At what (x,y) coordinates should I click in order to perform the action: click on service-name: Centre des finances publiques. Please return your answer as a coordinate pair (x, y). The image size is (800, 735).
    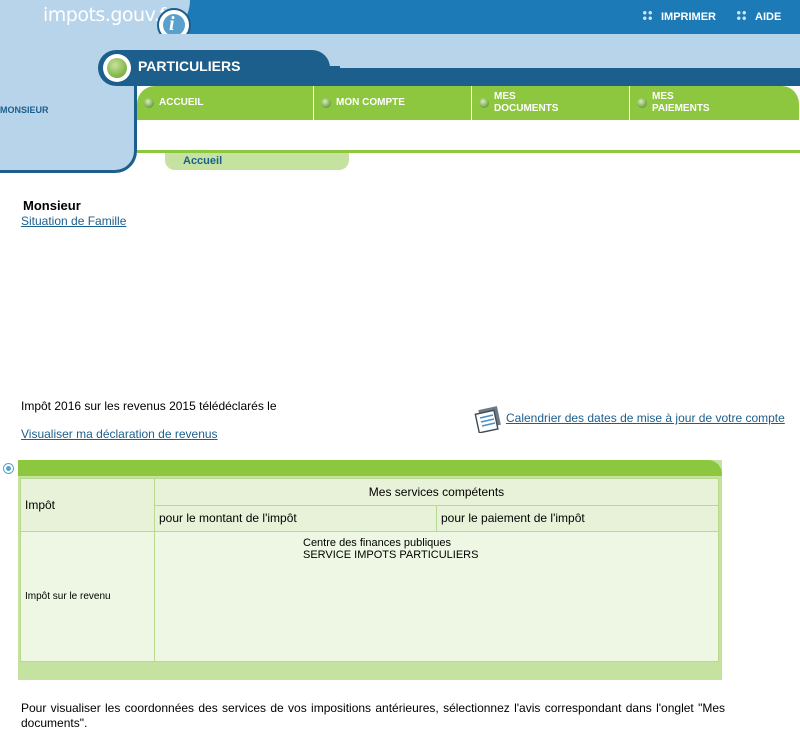
    Looking at the image, I should click on (377, 543).